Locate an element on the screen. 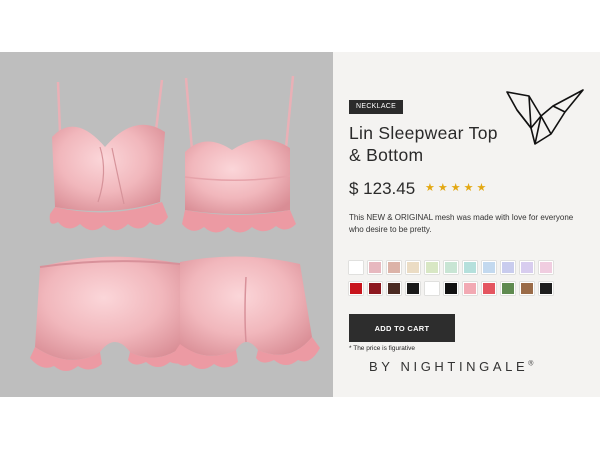 This screenshot has width=600, height=450. shorts-back-view is located at coordinates (246, 312).